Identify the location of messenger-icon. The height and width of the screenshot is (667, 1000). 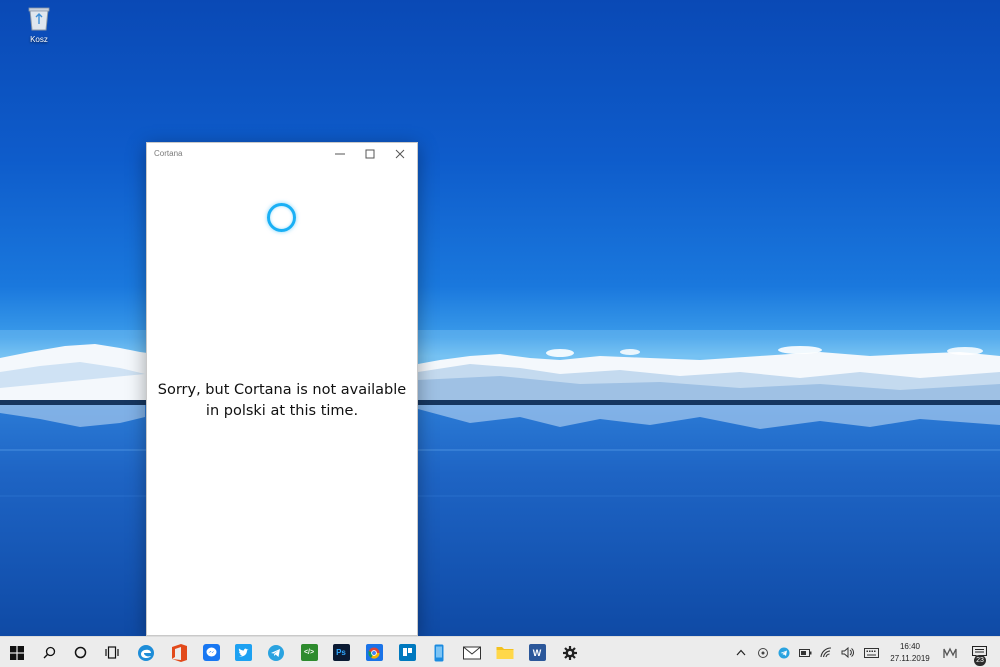
(211, 652).